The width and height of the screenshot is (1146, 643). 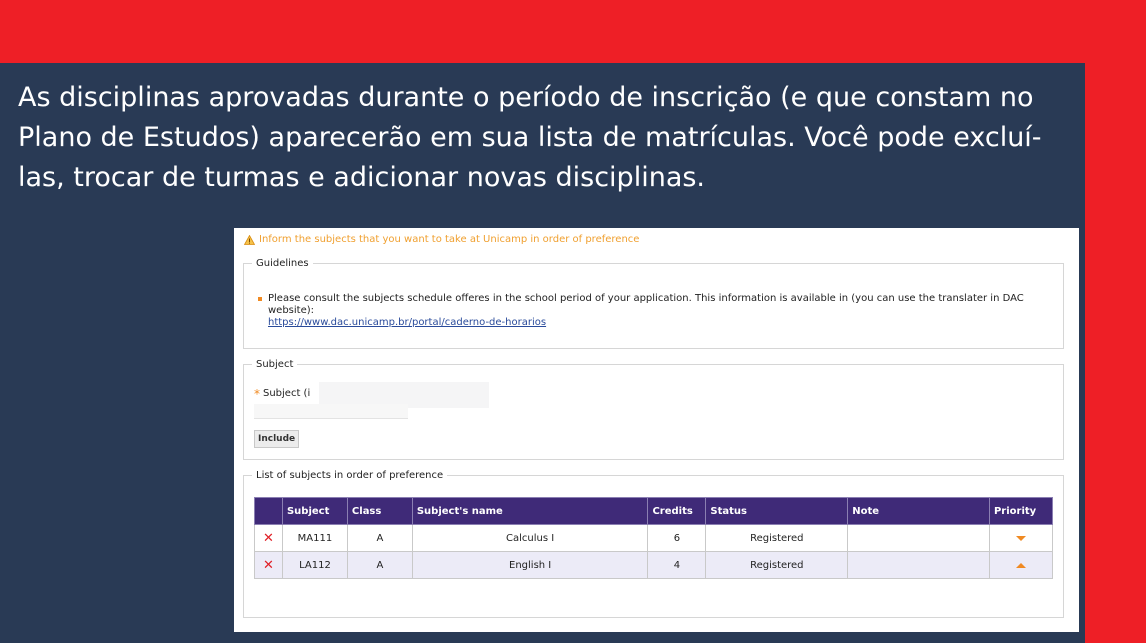 What do you see at coordinates (530, 538) in the screenshot?
I see `subject-name: Calculus I` at bounding box center [530, 538].